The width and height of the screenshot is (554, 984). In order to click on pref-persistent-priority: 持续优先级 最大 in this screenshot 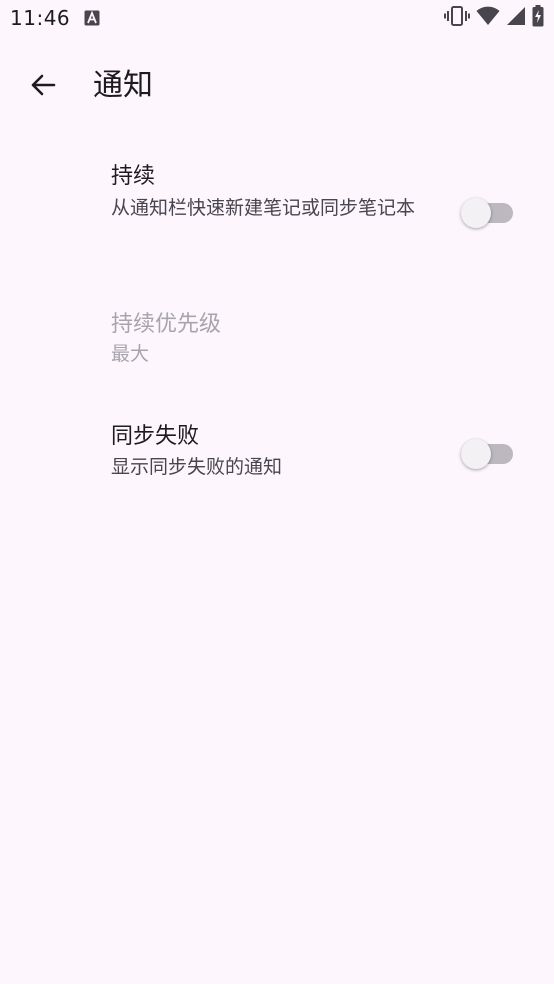, I will do `click(277, 344)`.